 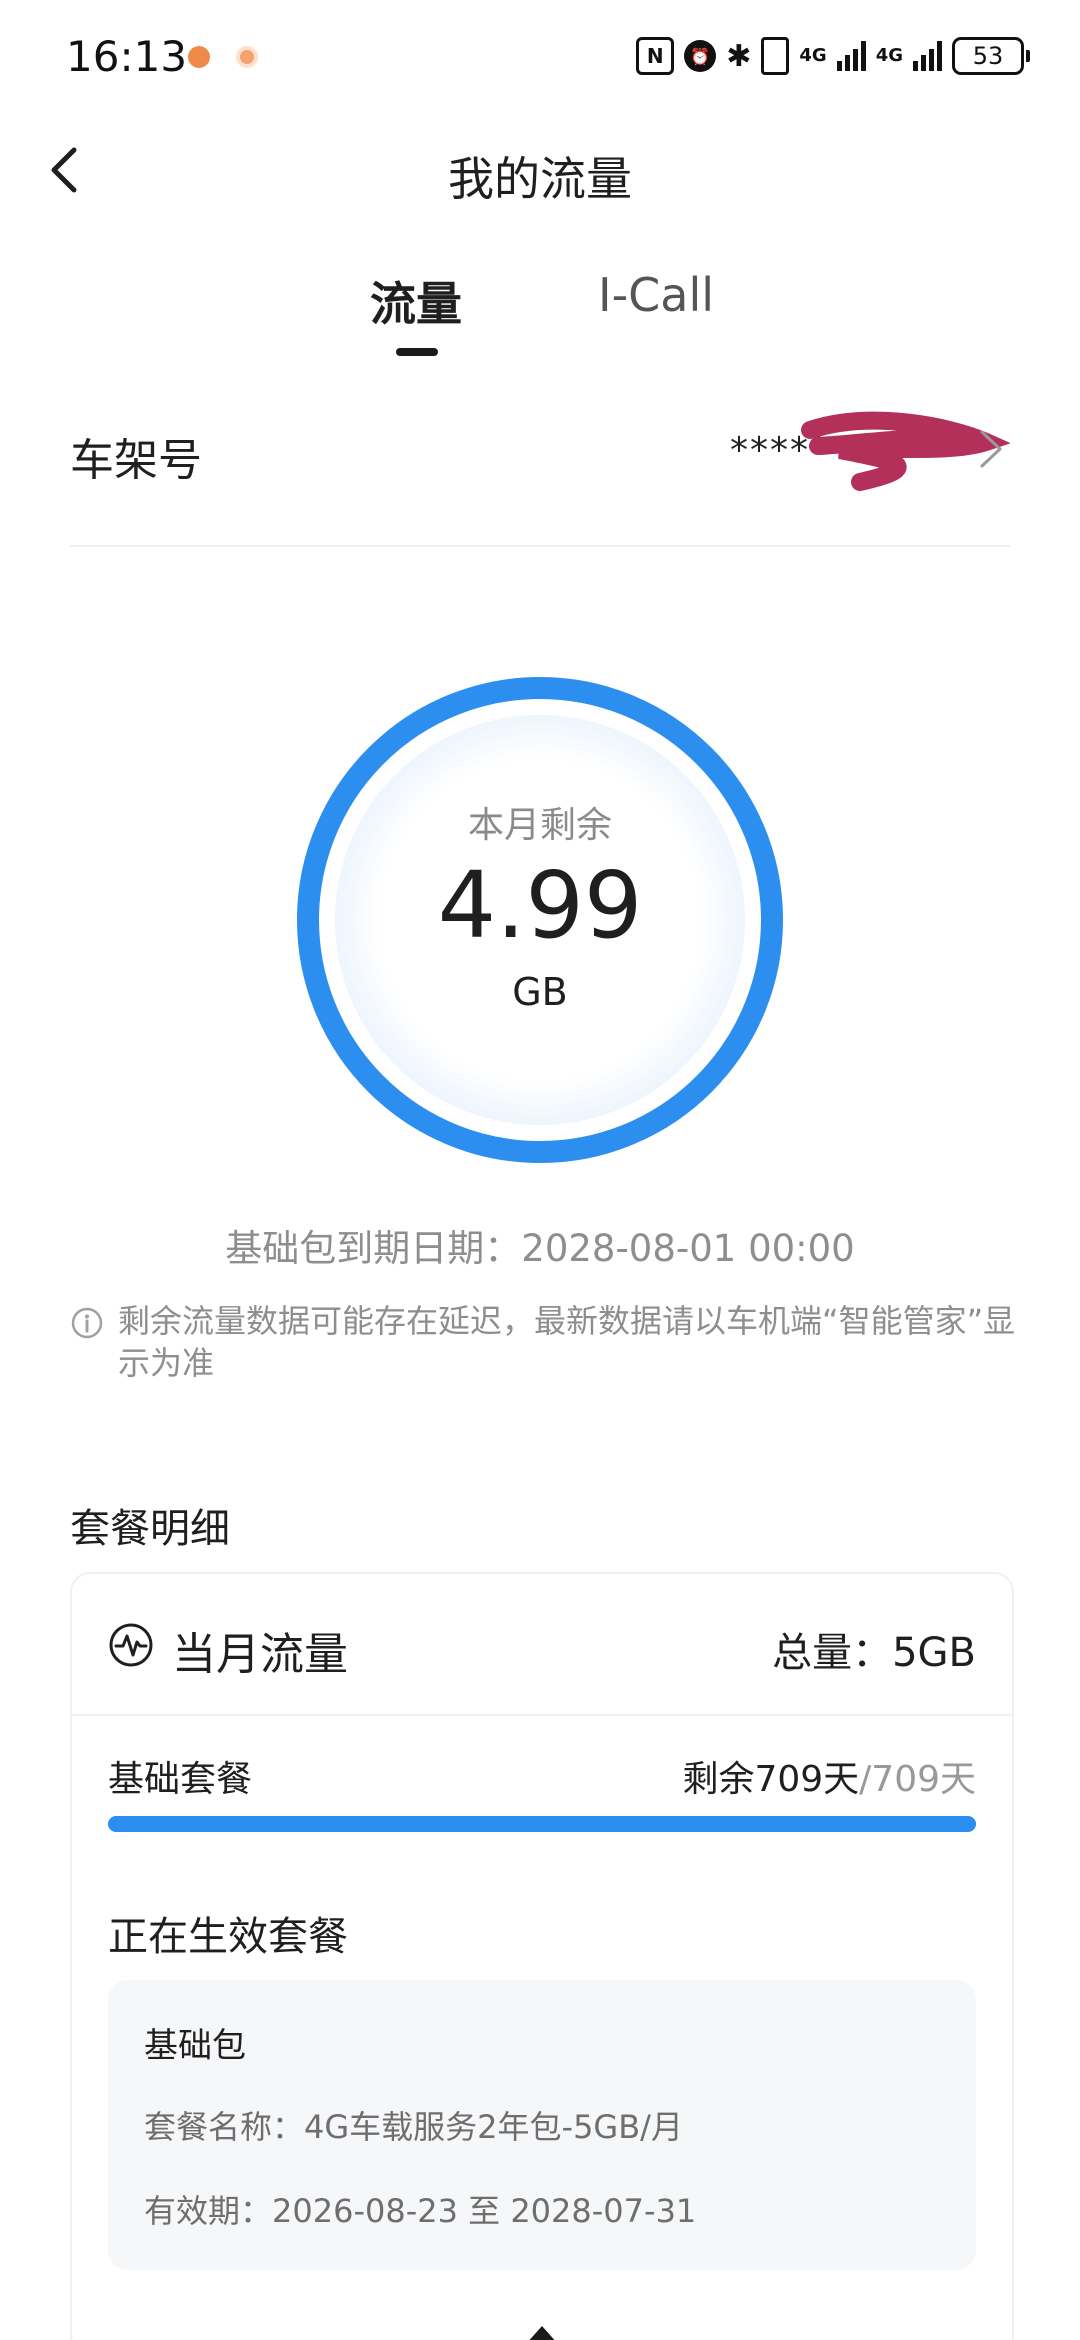 I want to click on package-type: 基础包, so click(x=195, y=2046).